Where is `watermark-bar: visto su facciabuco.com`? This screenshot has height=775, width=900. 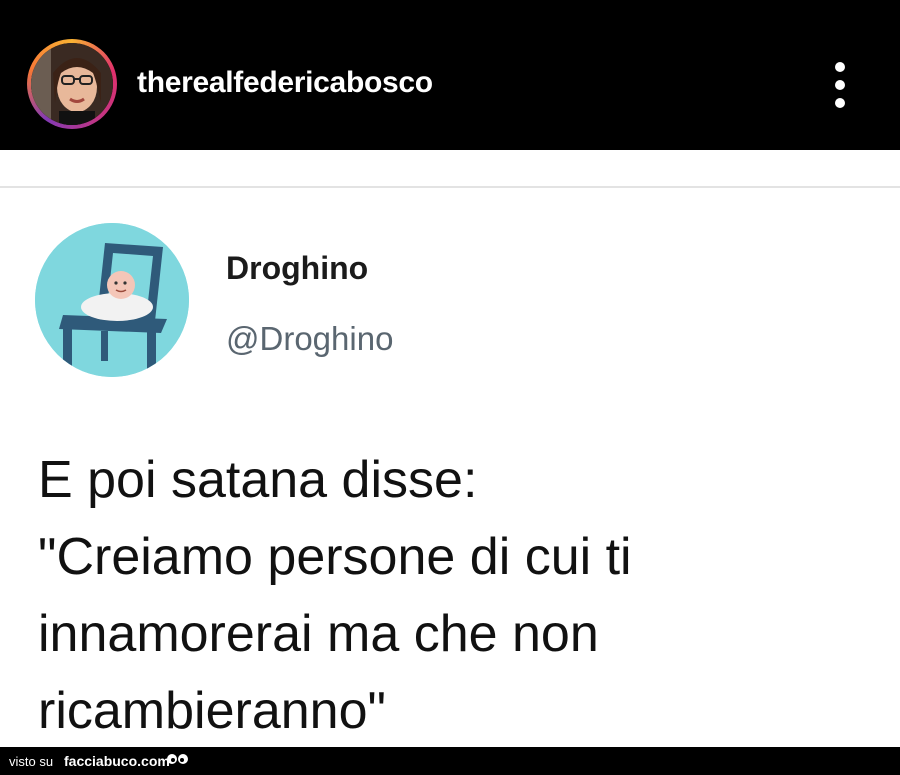
watermark-bar: visto su facciabuco.com is located at coordinates (450, 761).